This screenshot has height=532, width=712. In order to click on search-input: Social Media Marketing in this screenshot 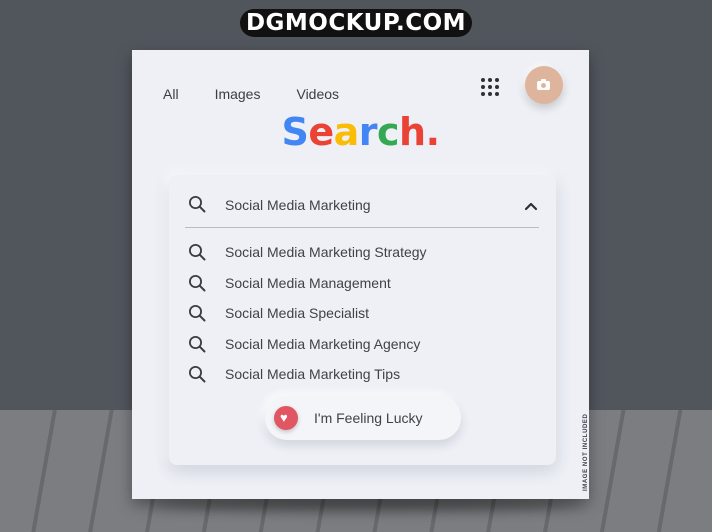, I will do `click(362, 203)`.